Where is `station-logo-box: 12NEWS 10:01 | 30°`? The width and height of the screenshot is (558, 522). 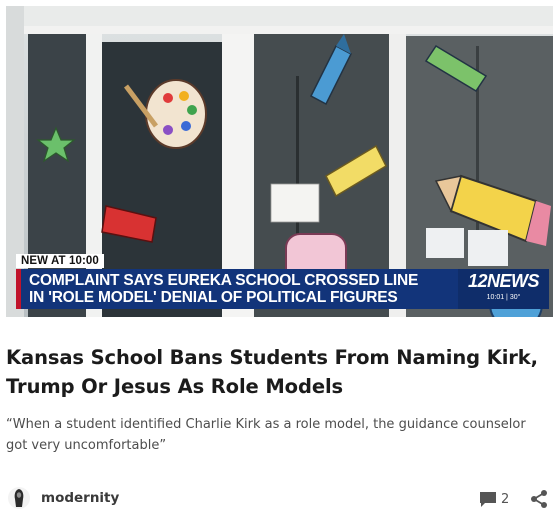 station-logo-box: 12NEWS 10:01 | 30° is located at coordinates (503, 289).